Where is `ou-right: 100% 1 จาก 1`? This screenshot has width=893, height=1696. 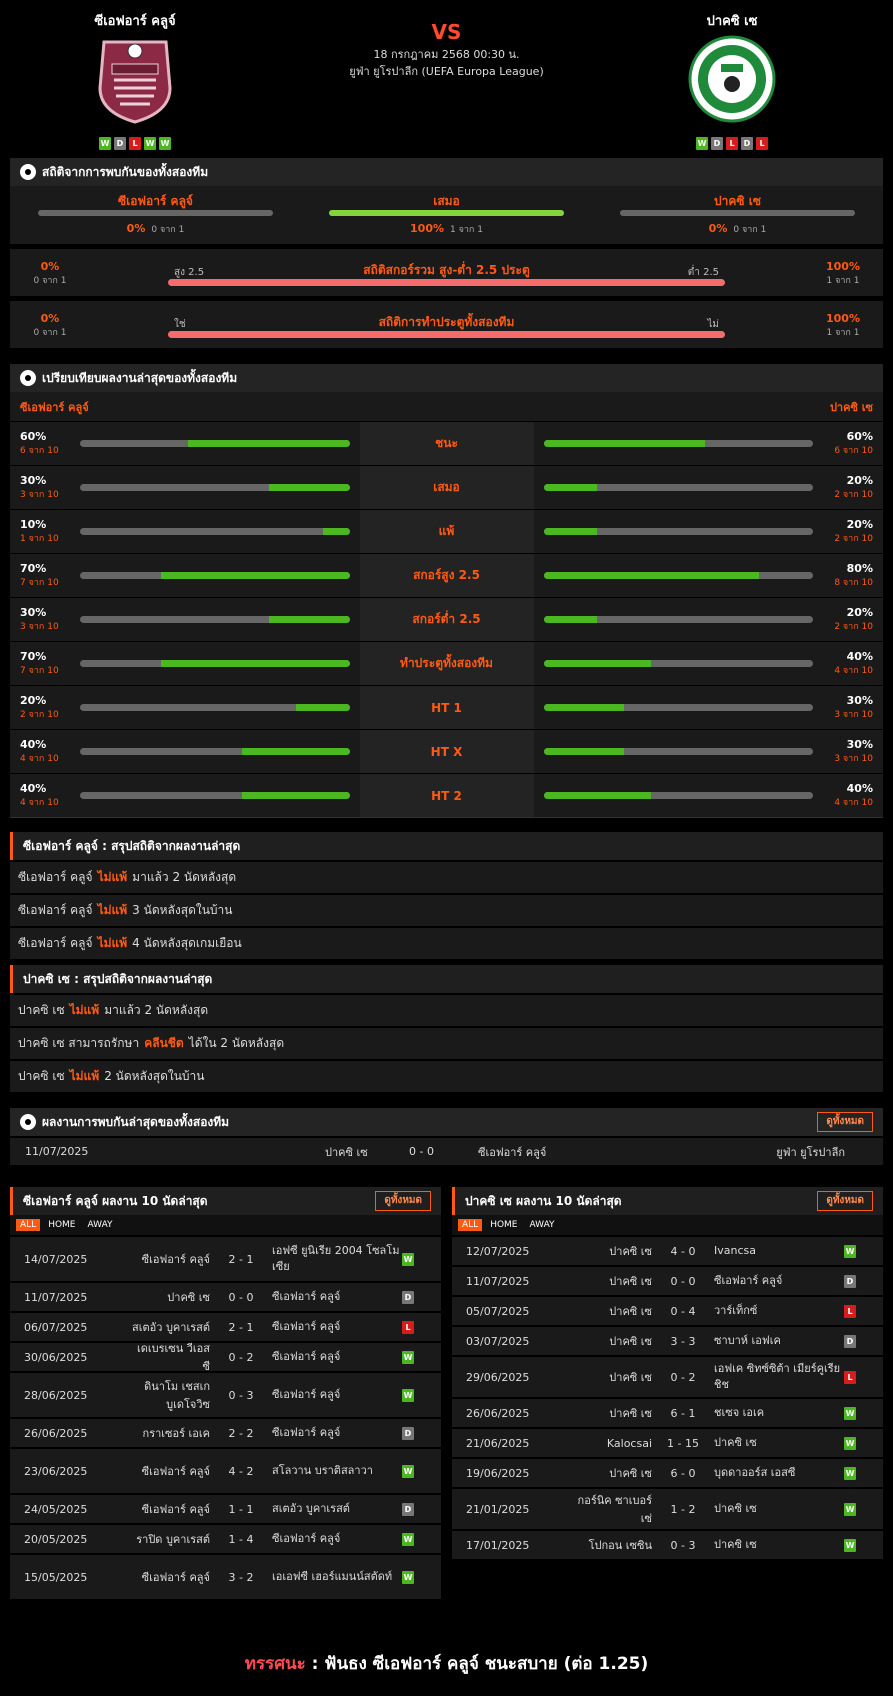 ou-right: 100% 1 จาก 1 is located at coordinates (843, 273).